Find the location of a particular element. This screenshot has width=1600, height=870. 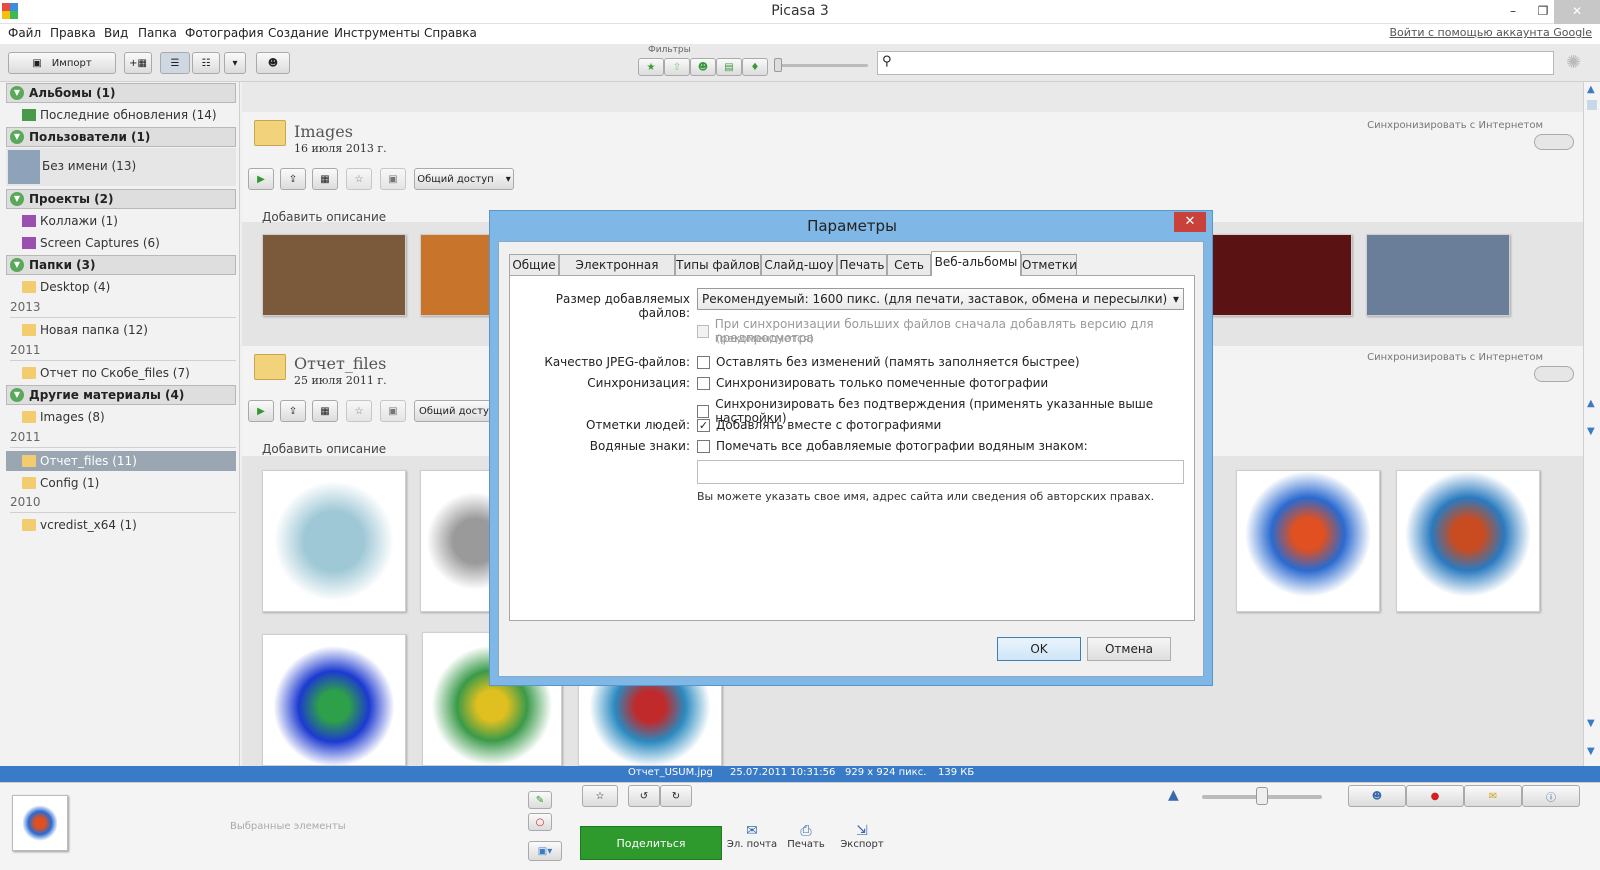

menu-edit: Правка is located at coordinates (73, 33).